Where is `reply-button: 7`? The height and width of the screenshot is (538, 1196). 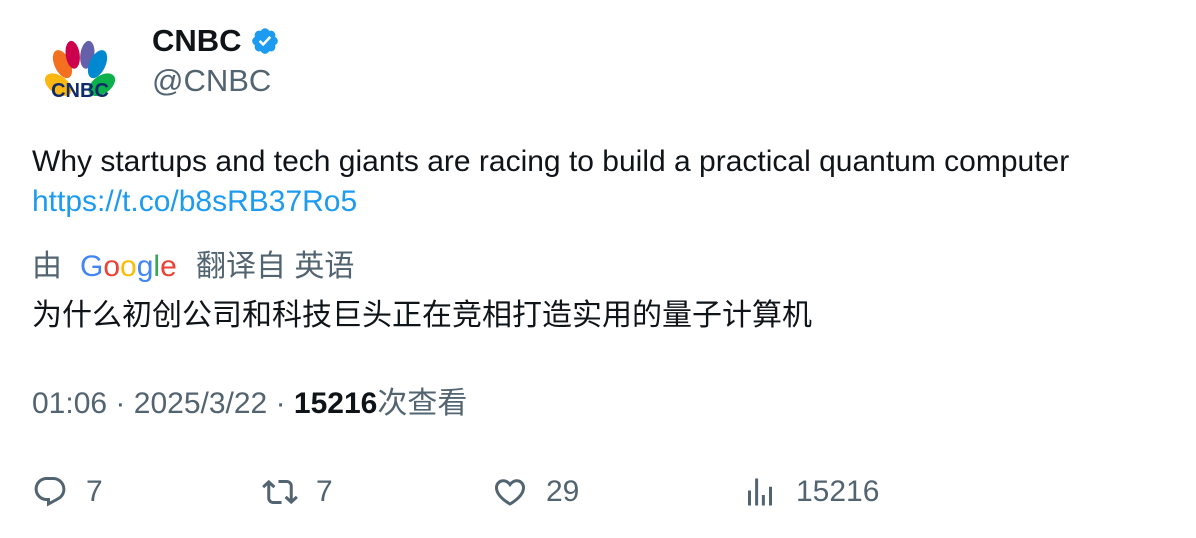 reply-button: 7 is located at coordinates (67, 492).